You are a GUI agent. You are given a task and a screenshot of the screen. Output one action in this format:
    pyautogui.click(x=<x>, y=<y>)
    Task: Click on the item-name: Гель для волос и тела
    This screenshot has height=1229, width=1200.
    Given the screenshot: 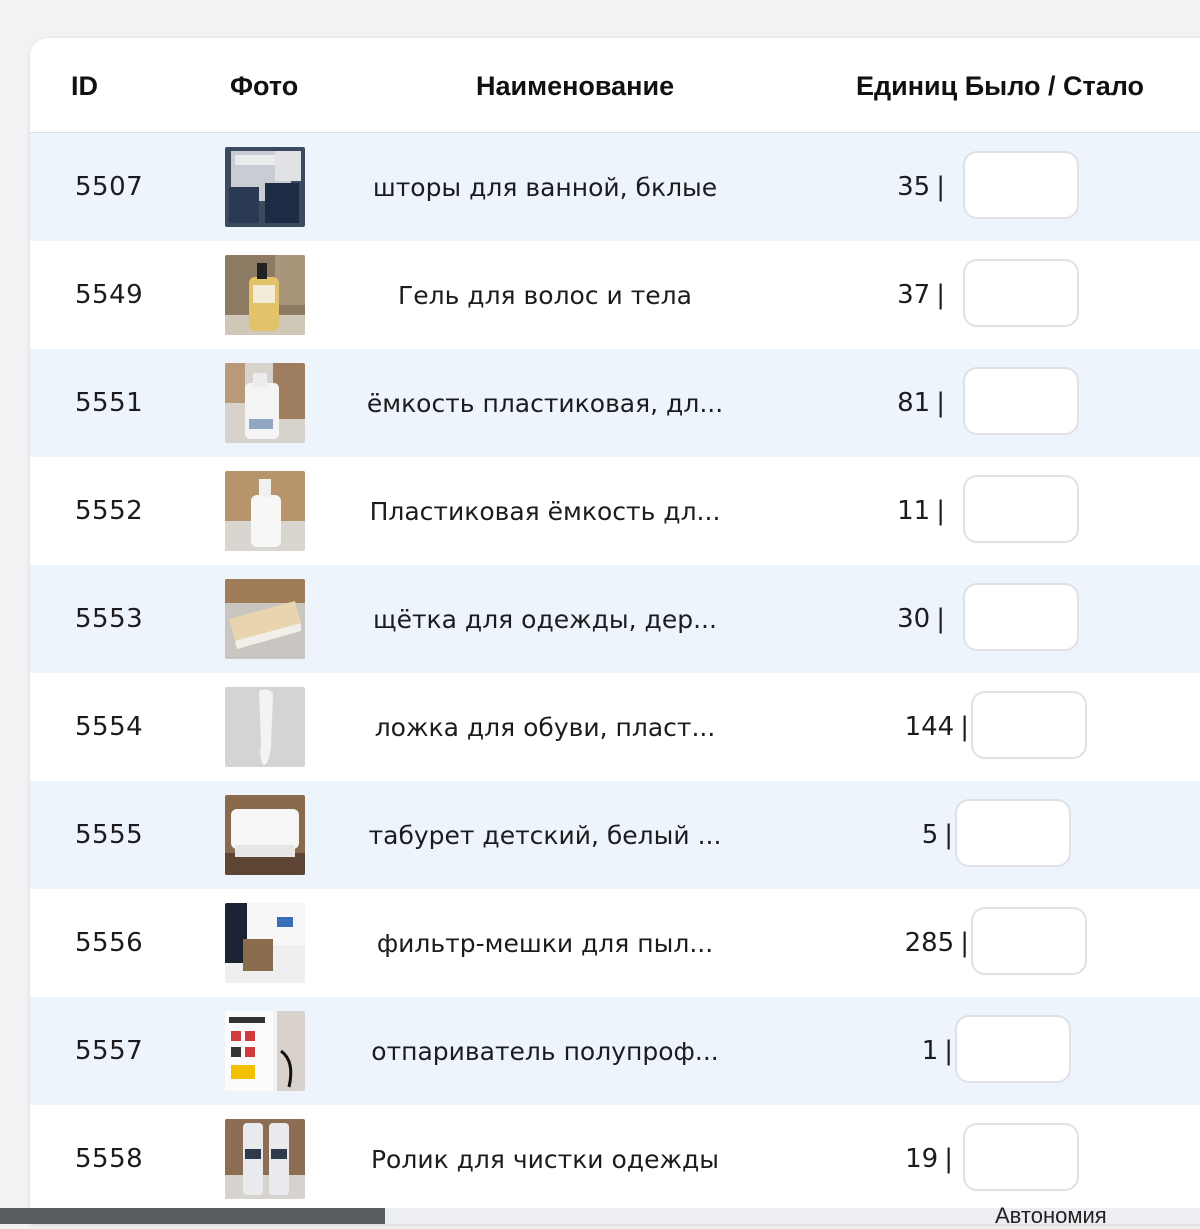 What is the action you would take?
    pyautogui.click(x=545, y=295)
    